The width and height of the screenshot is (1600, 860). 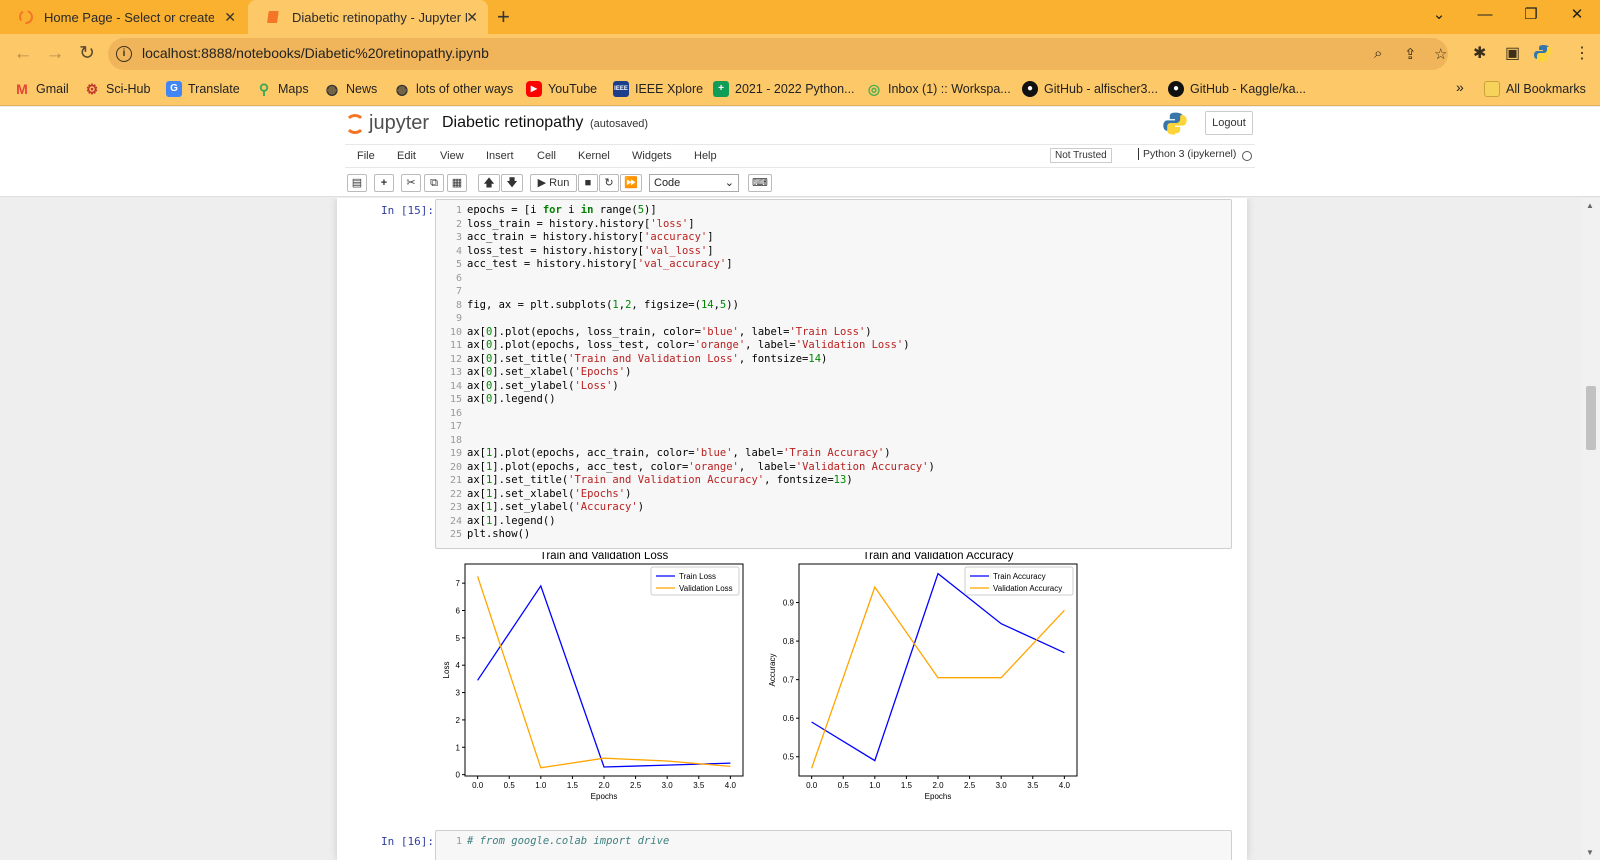 I want to click on scrollbar-thumb, so click(x=1591, y=418).